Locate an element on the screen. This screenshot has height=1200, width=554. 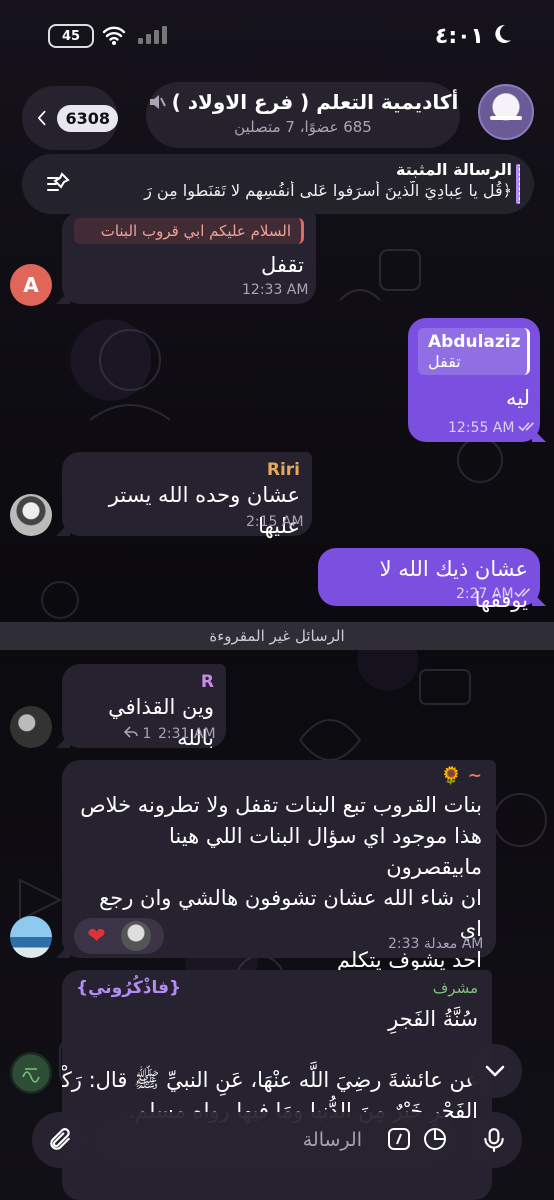
sticker-icon is located at coordinates (435, 1139).